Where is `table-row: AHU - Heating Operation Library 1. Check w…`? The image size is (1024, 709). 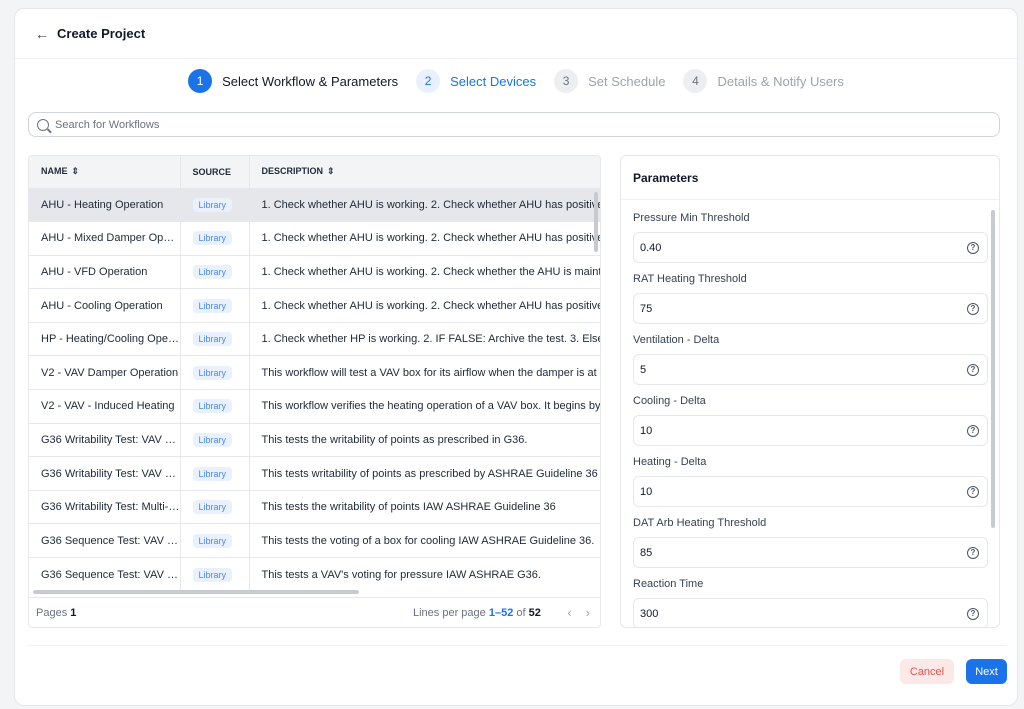
table-row: AHU - Heating Operation Library 1. Check w… is located at coordinates (314, 205).